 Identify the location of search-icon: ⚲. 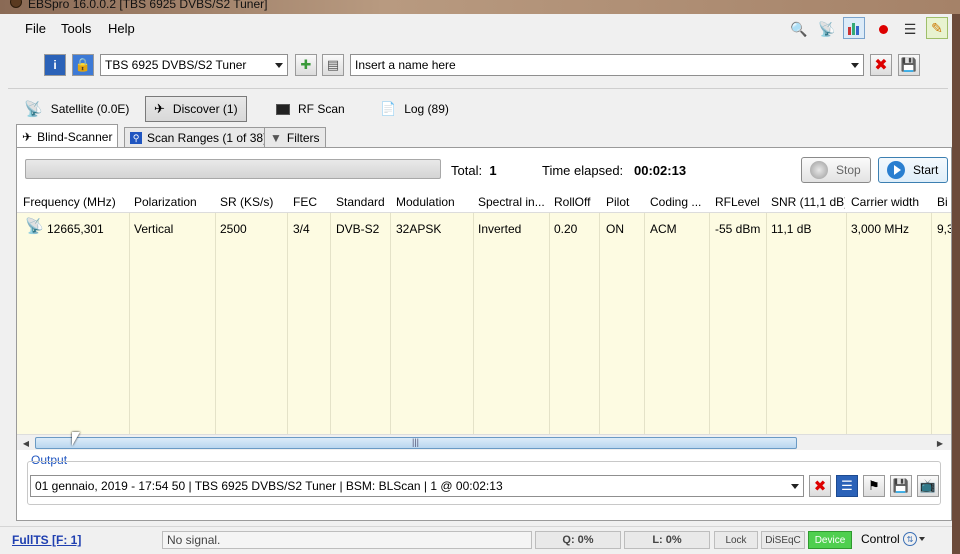
(136, 137).